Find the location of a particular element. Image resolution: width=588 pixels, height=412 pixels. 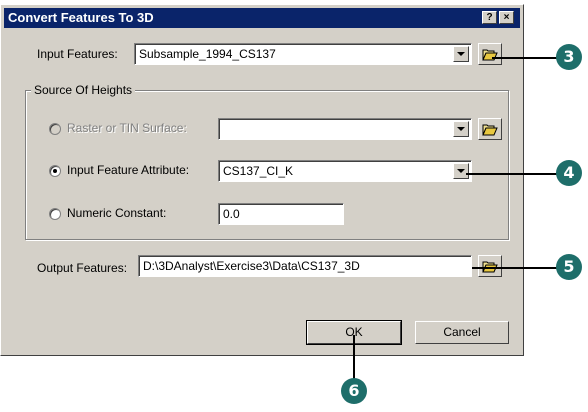

input-features-browse-button is located at coordinates (490, 54).